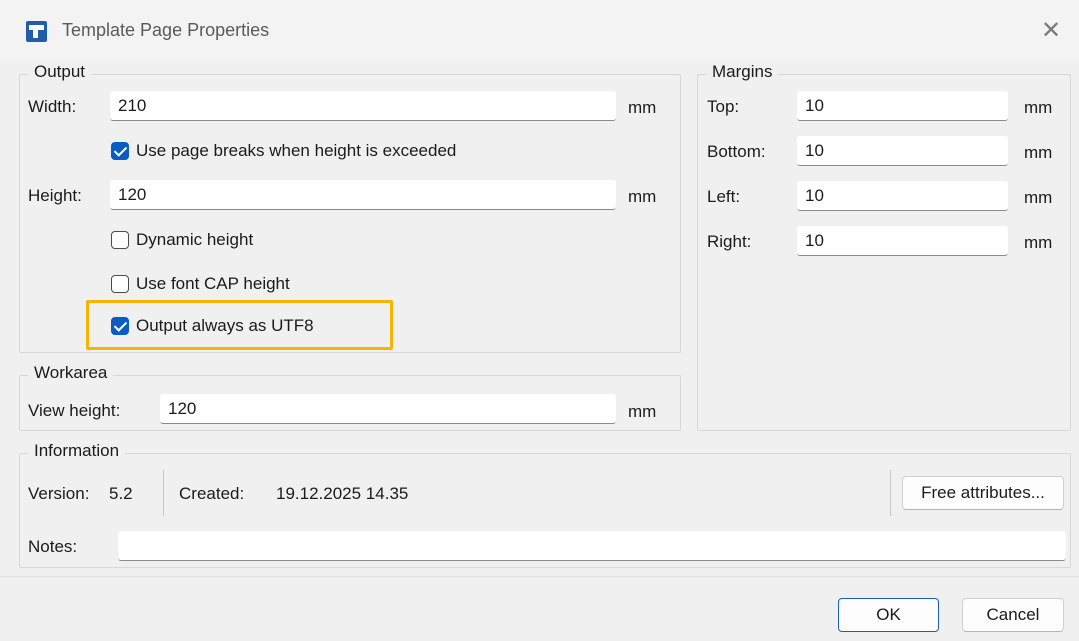 This screenshot has height=641, width=1079. Describe the element at coordinates (77, 451) in the screenshot. I see `information-legend: Information` at that location.